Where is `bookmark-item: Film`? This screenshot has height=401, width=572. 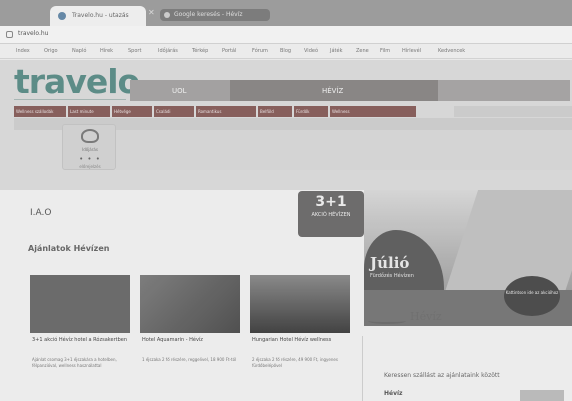 bookmark-item: Film is located at coordinates (385, 51).